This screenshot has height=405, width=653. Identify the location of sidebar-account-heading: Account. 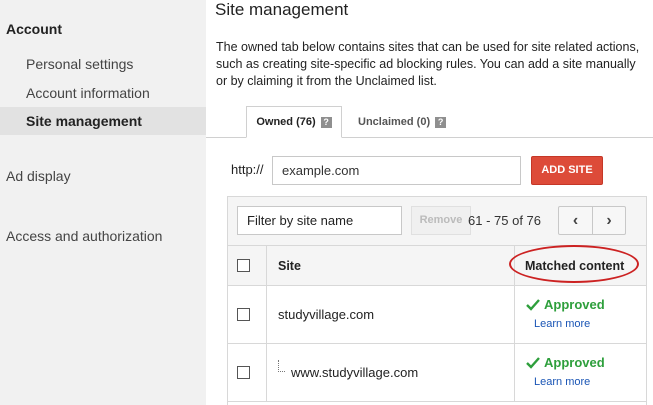
(34, 29).